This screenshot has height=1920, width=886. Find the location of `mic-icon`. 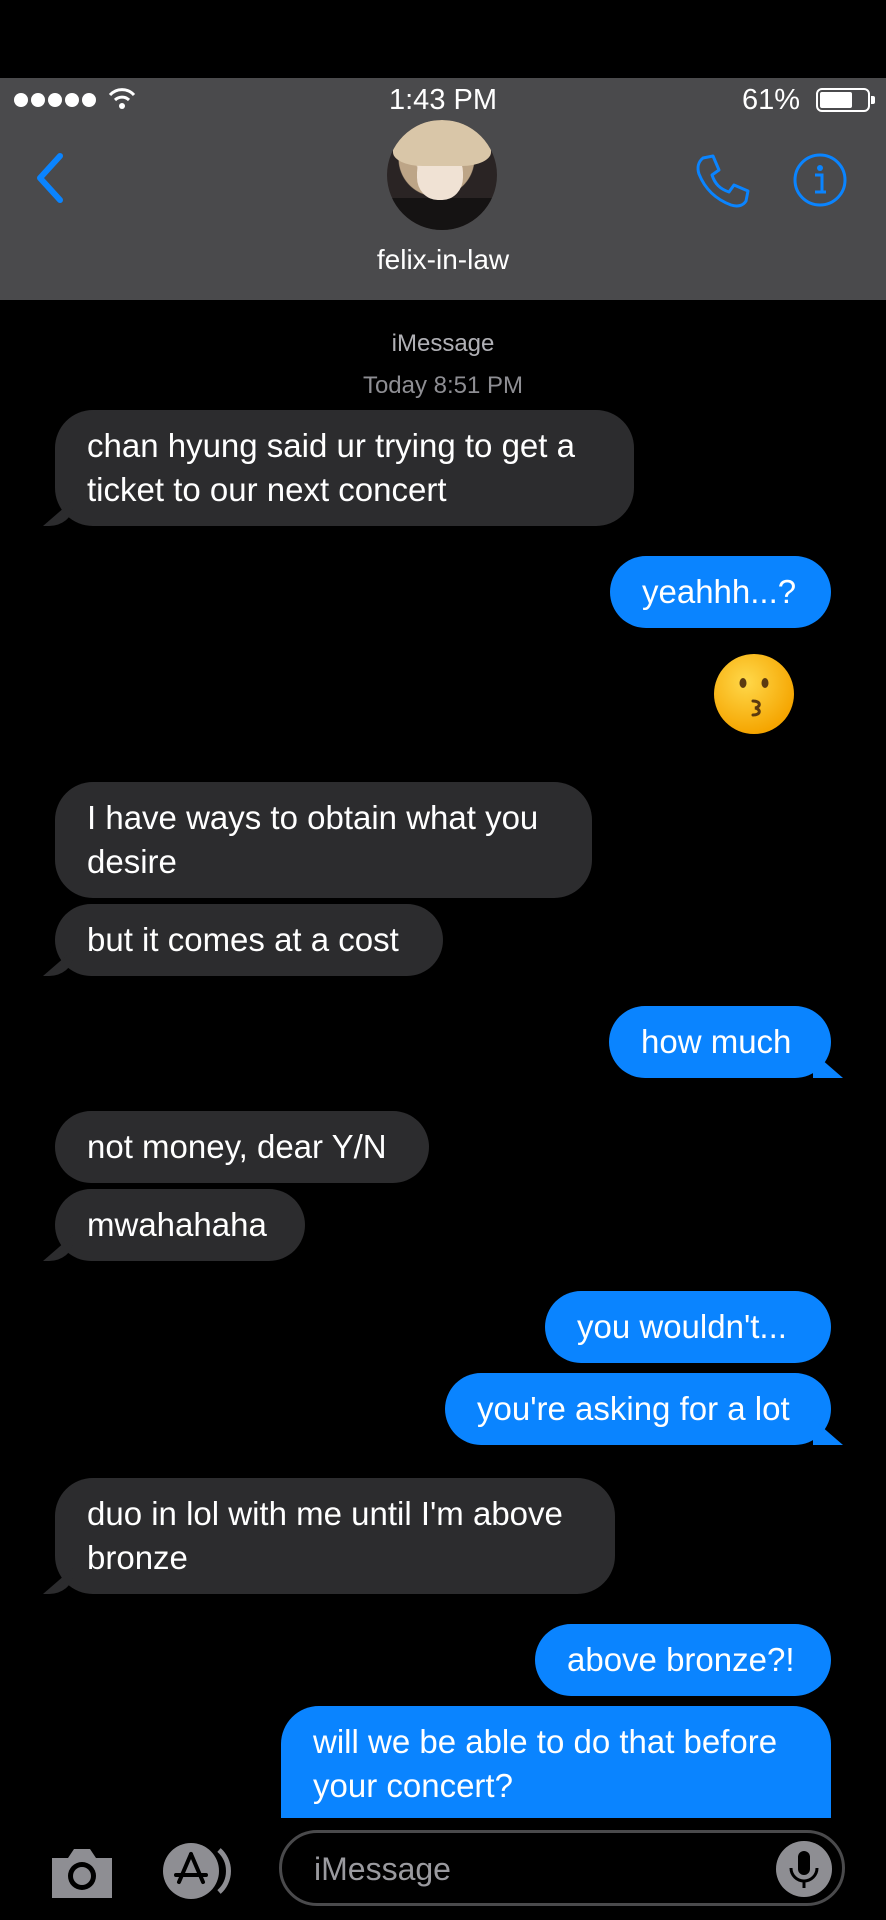

mic-icon is located at coordinates (804, 1869).